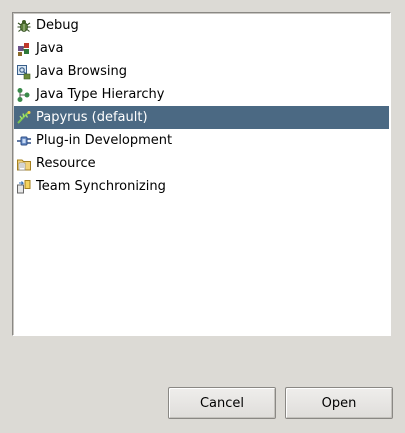 This screenshot has width=405, height=433. Describe the element at coordinates (24, 95) in the screenshot. I see `type-hierarchy-icon` at that location.